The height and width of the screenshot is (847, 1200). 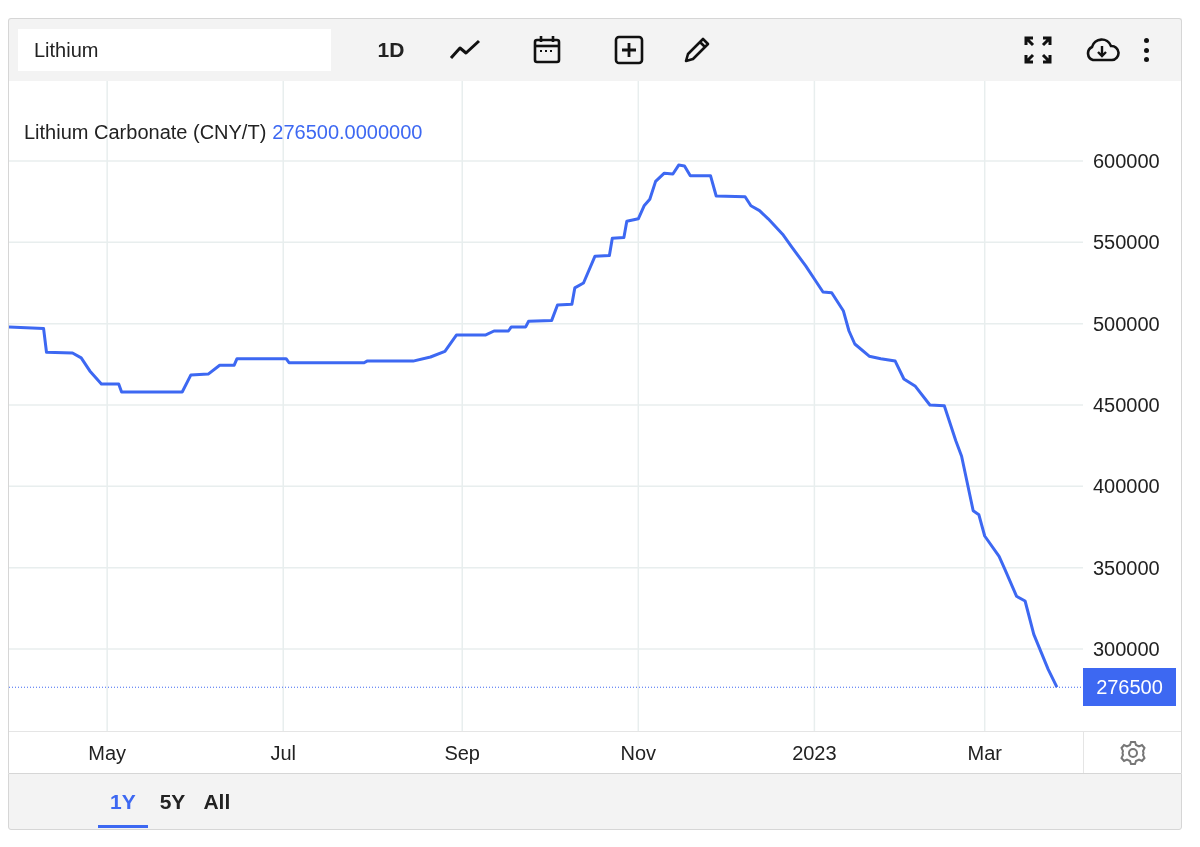 I want to click on last-price-tag: 276500, so click(x=1129, y=687).